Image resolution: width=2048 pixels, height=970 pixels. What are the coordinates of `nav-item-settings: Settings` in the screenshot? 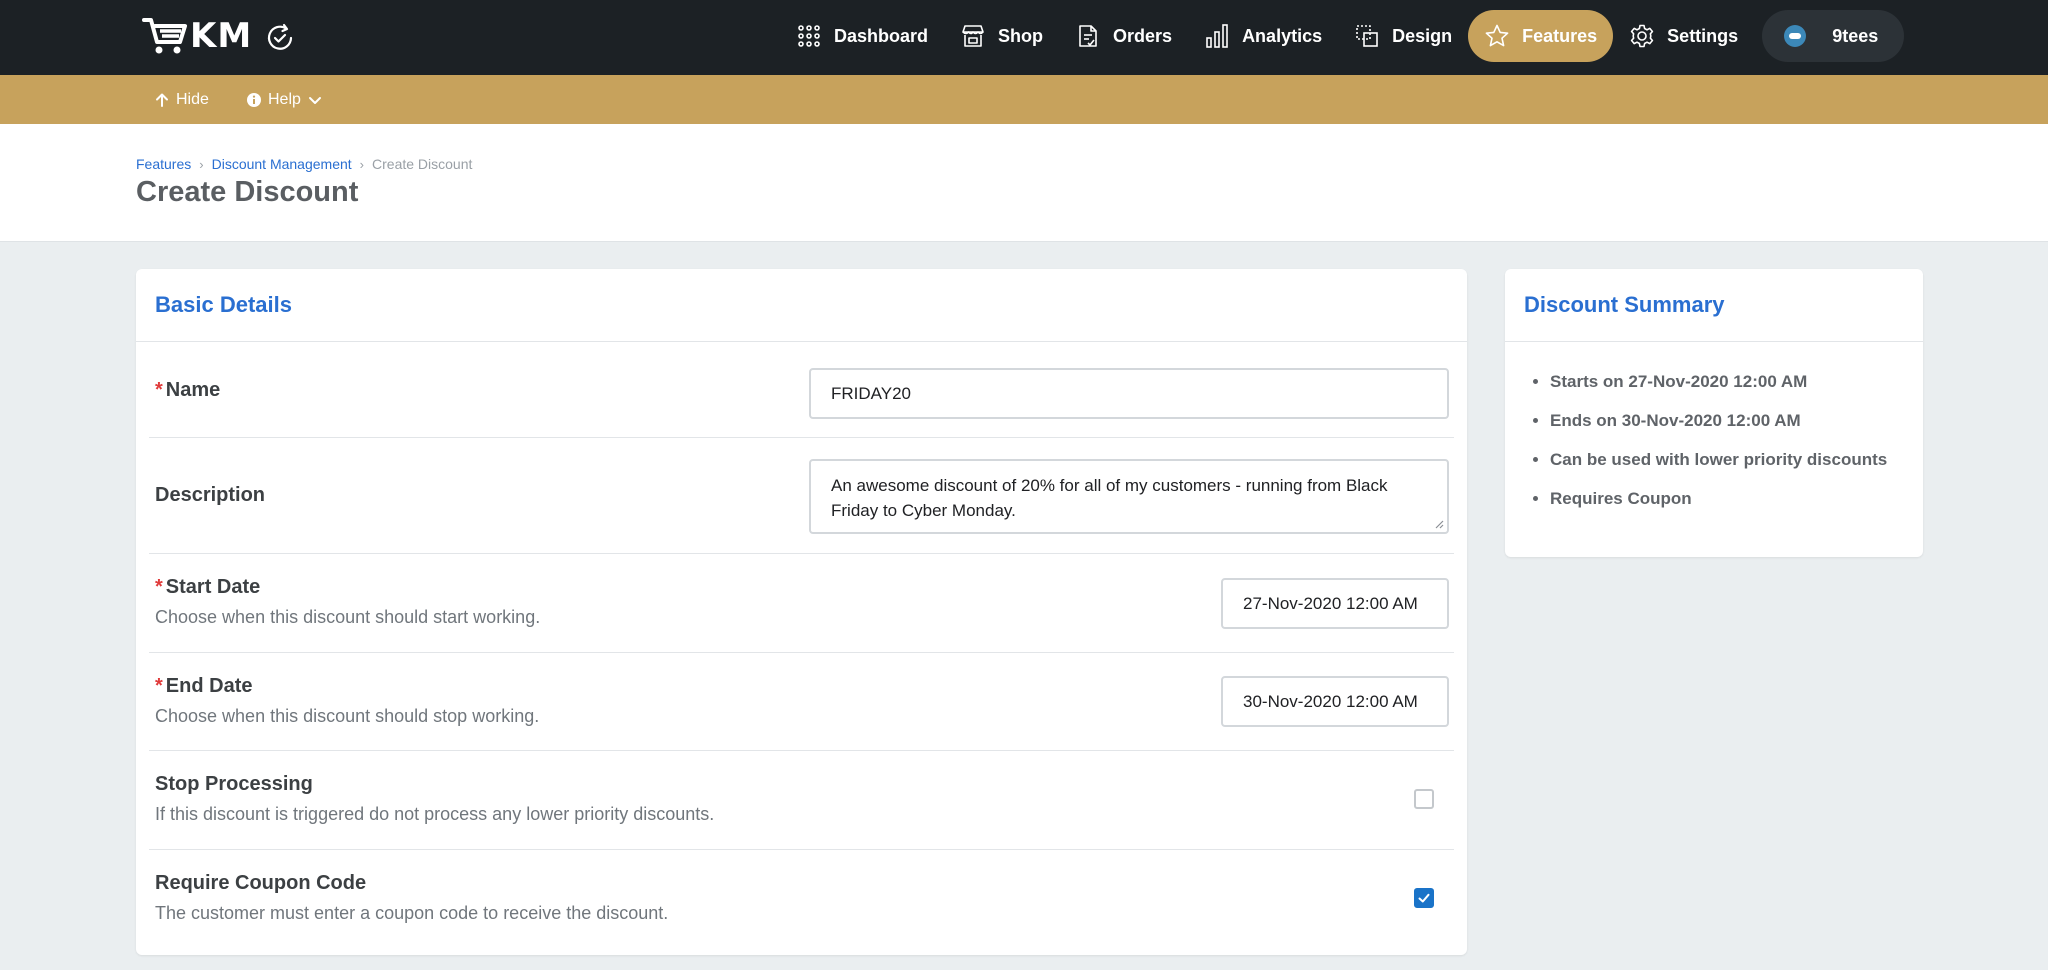 It's located at (1683, 36).